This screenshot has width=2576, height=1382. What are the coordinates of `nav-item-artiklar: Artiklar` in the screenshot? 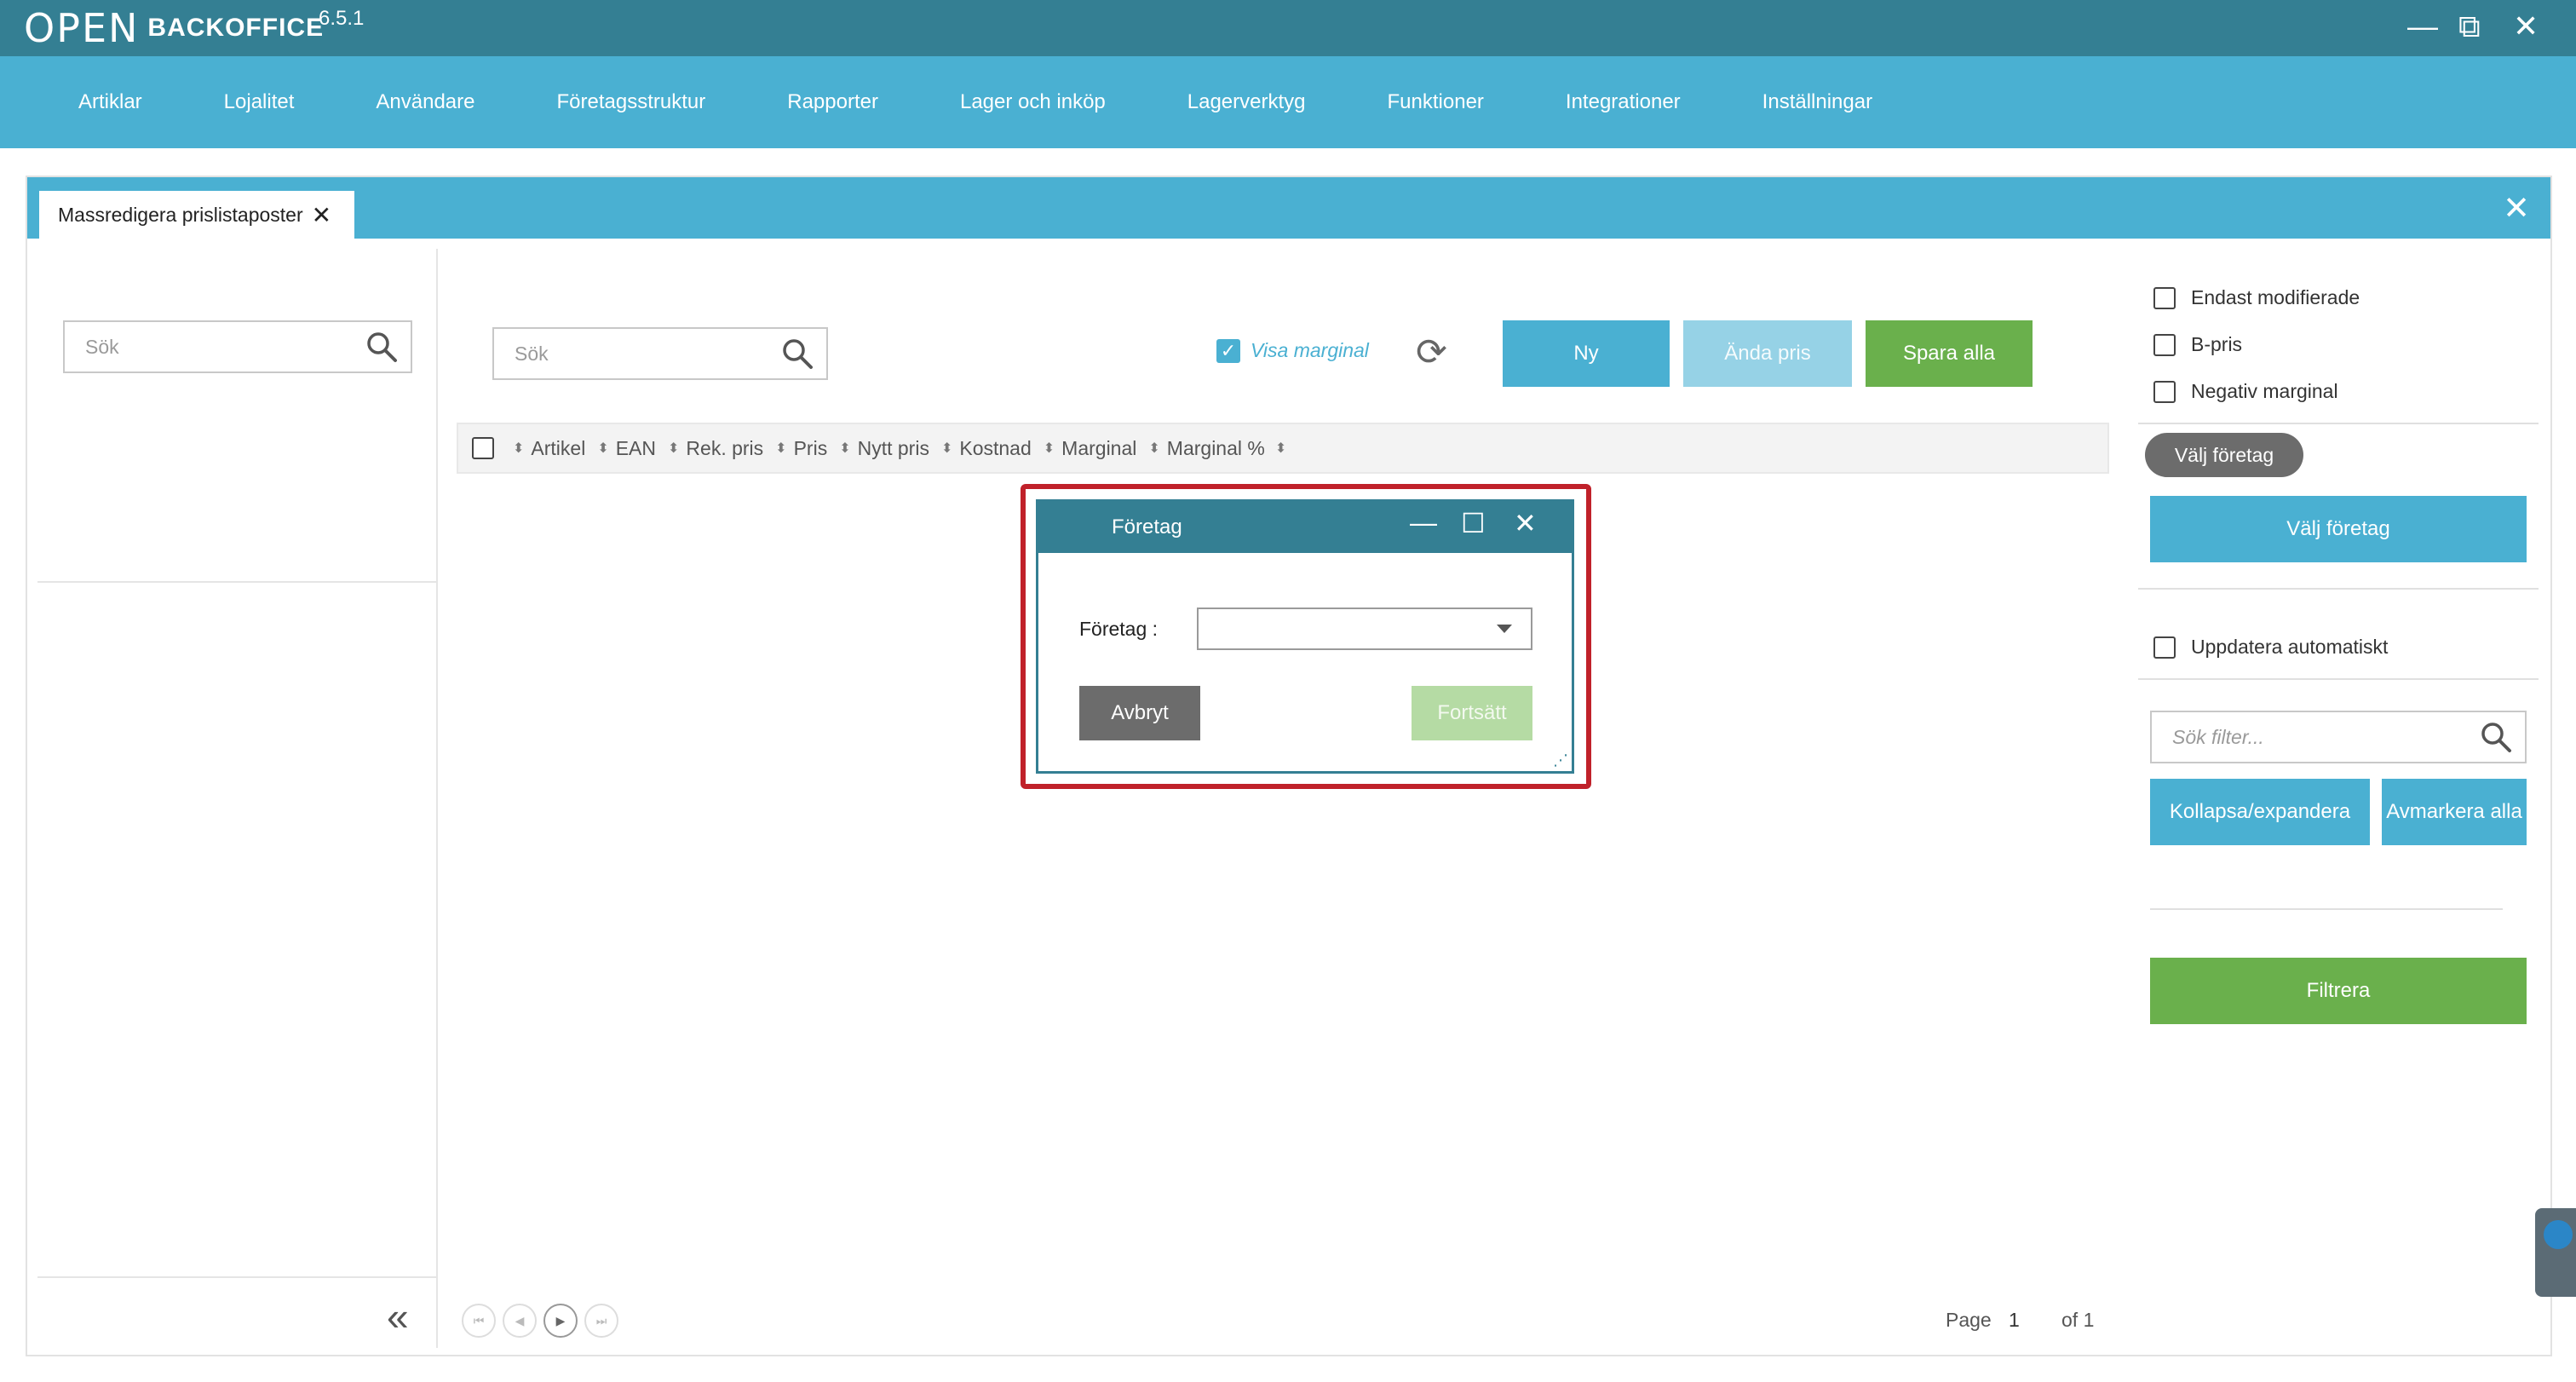 It's located at (91, 102).